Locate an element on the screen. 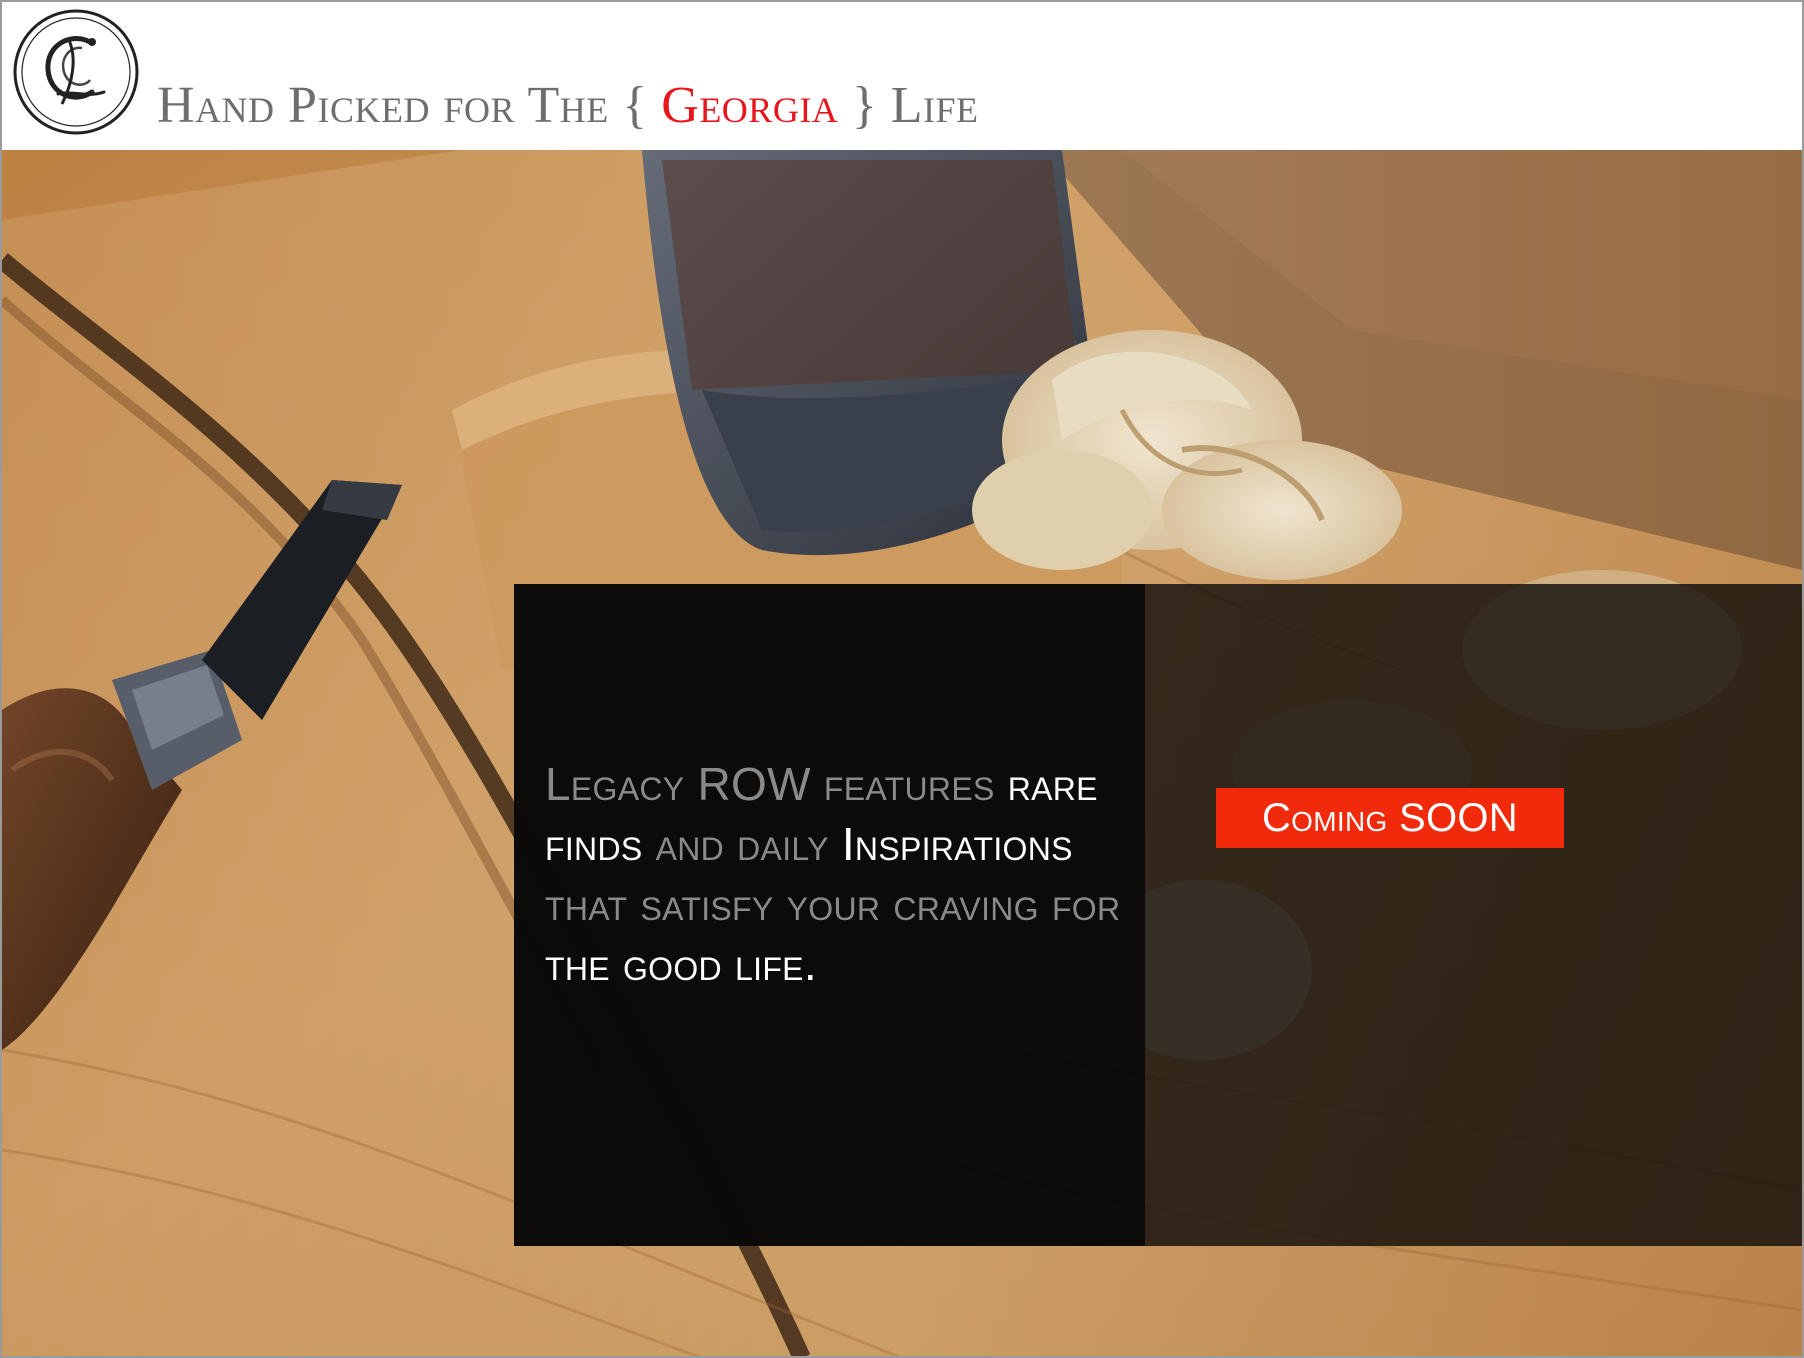  site-header: Hand Picked for The { Georgia } Life is located at coordinates (902, 76).